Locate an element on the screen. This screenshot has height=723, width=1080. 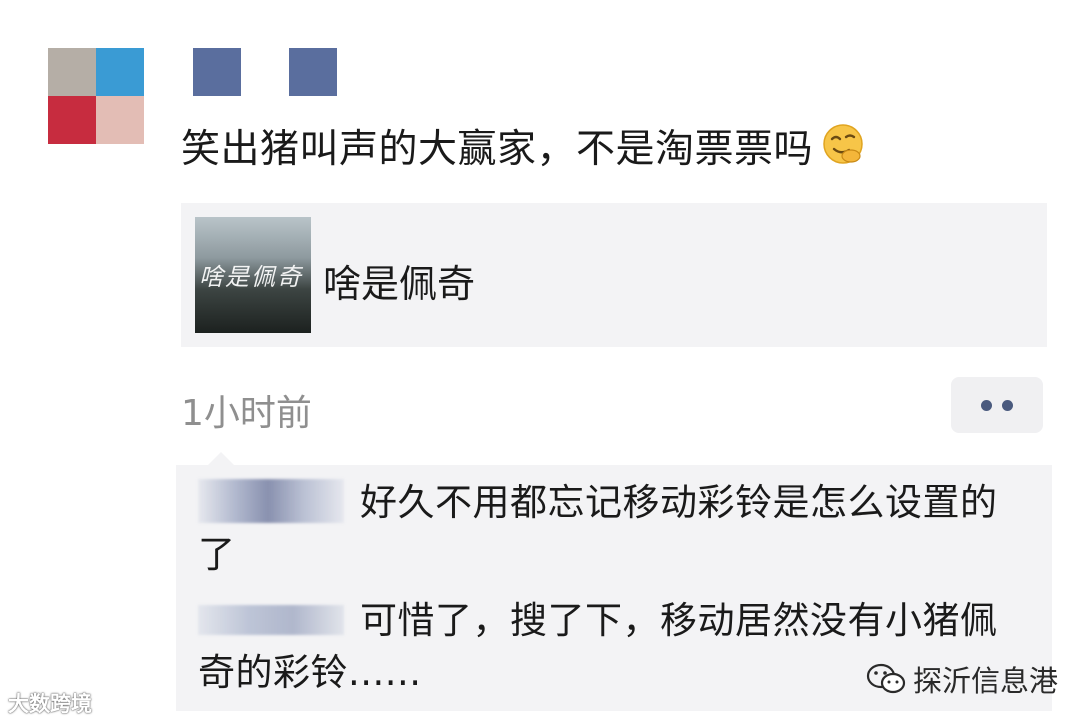
smirk-emoji-icon is located at coordinates (843, 144).